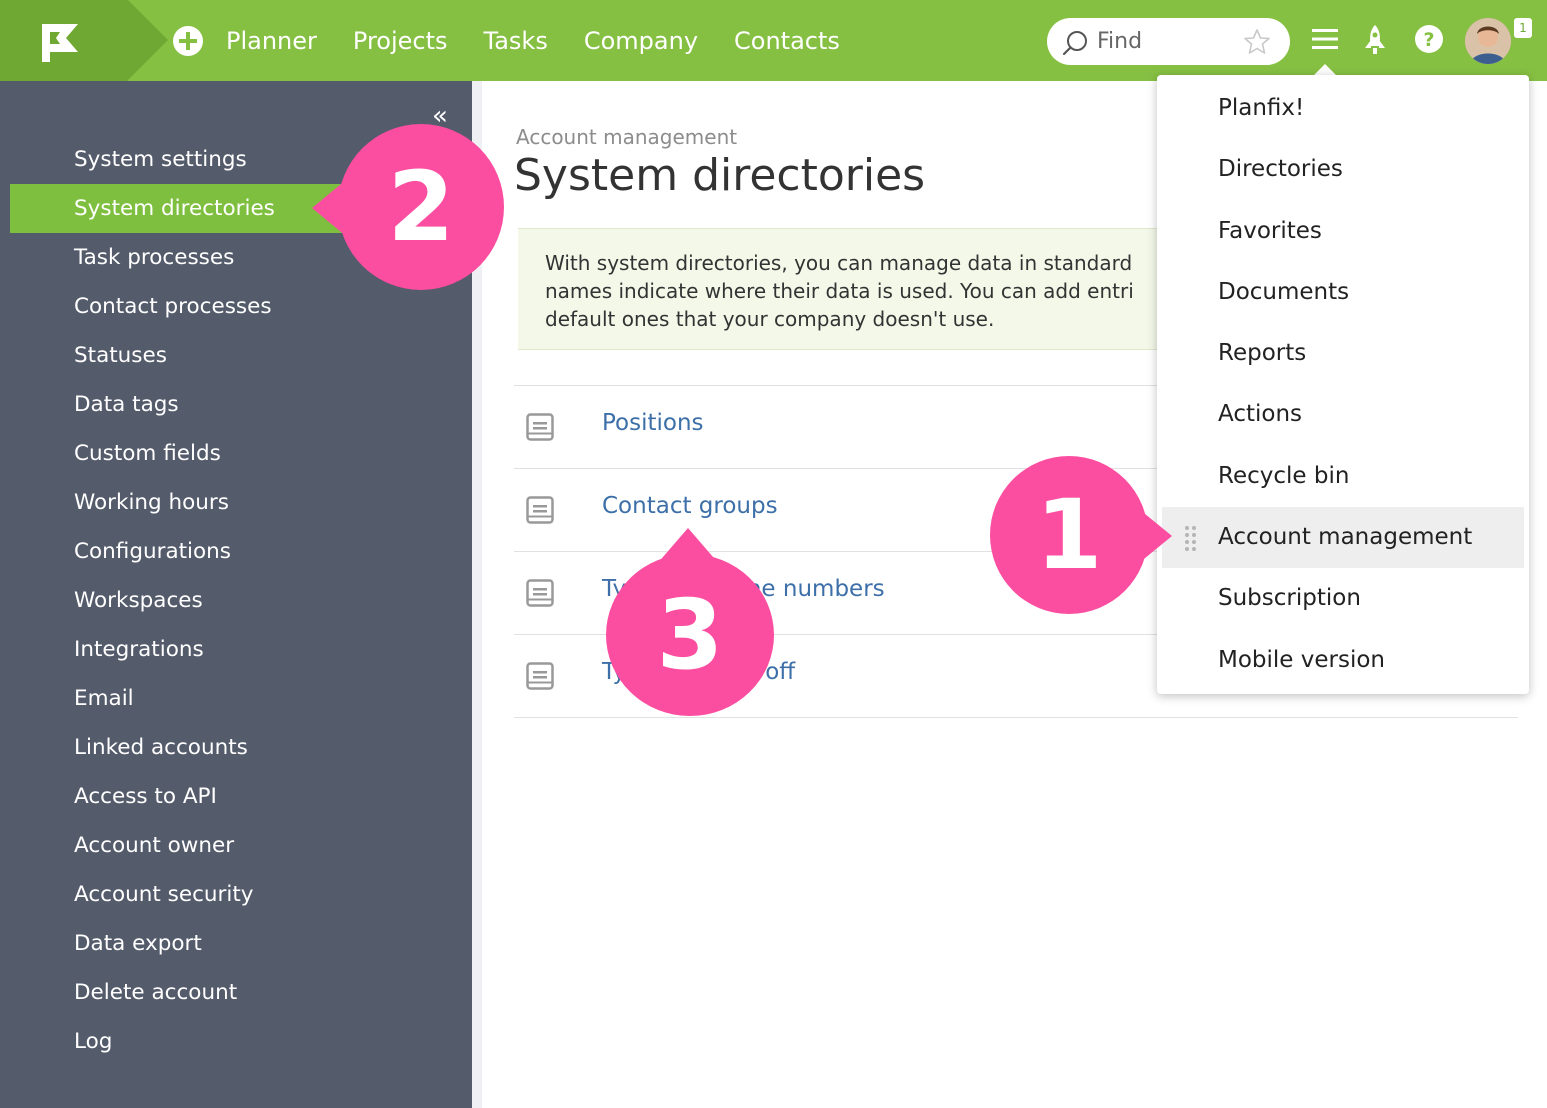  Describe the element at coordinates (241, 453) in the screenshot. I see `sidebar-item-custom-fields: Custom fields` at that location.